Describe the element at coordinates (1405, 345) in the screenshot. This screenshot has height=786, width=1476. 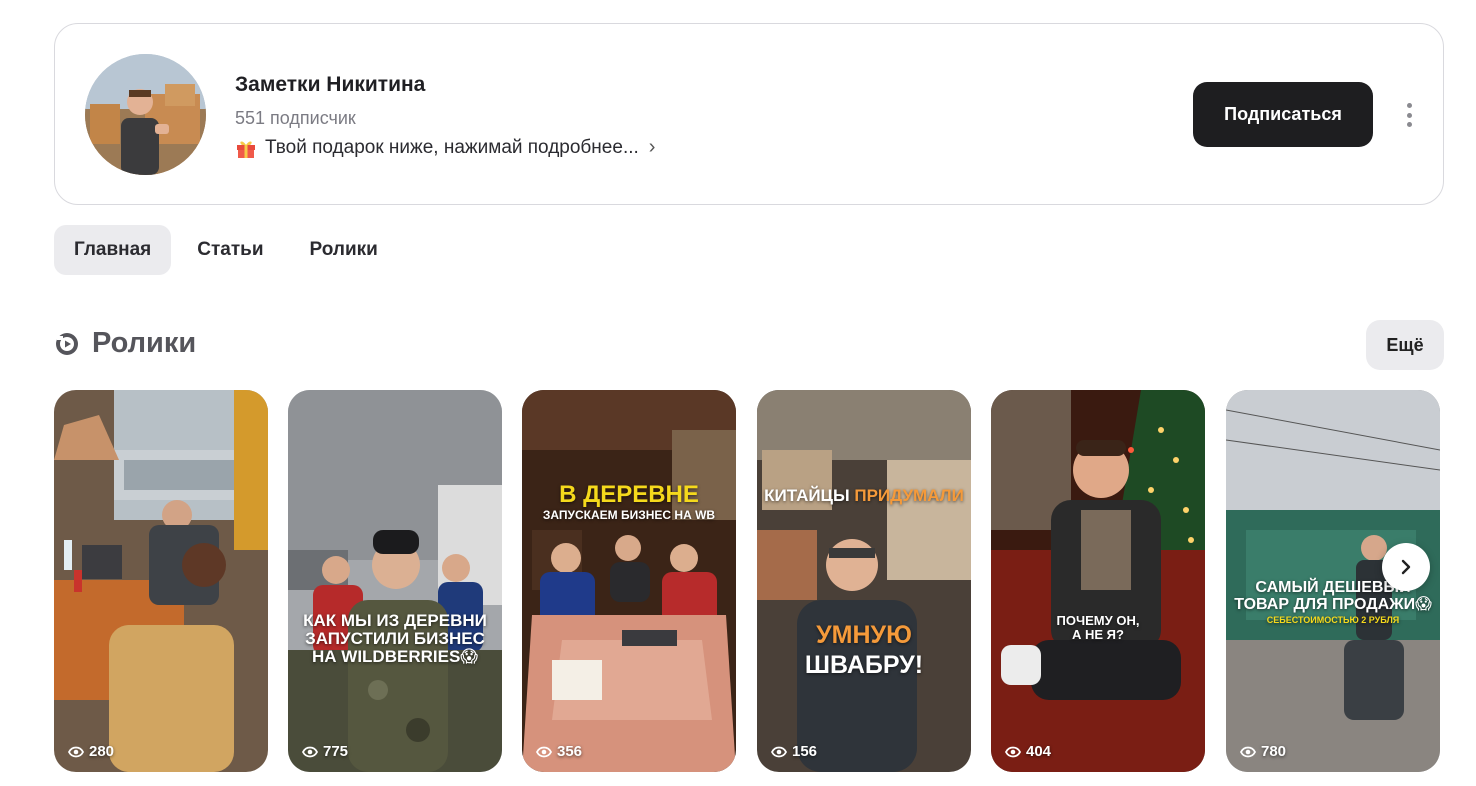
I see `more-button: Ещё` at that location.